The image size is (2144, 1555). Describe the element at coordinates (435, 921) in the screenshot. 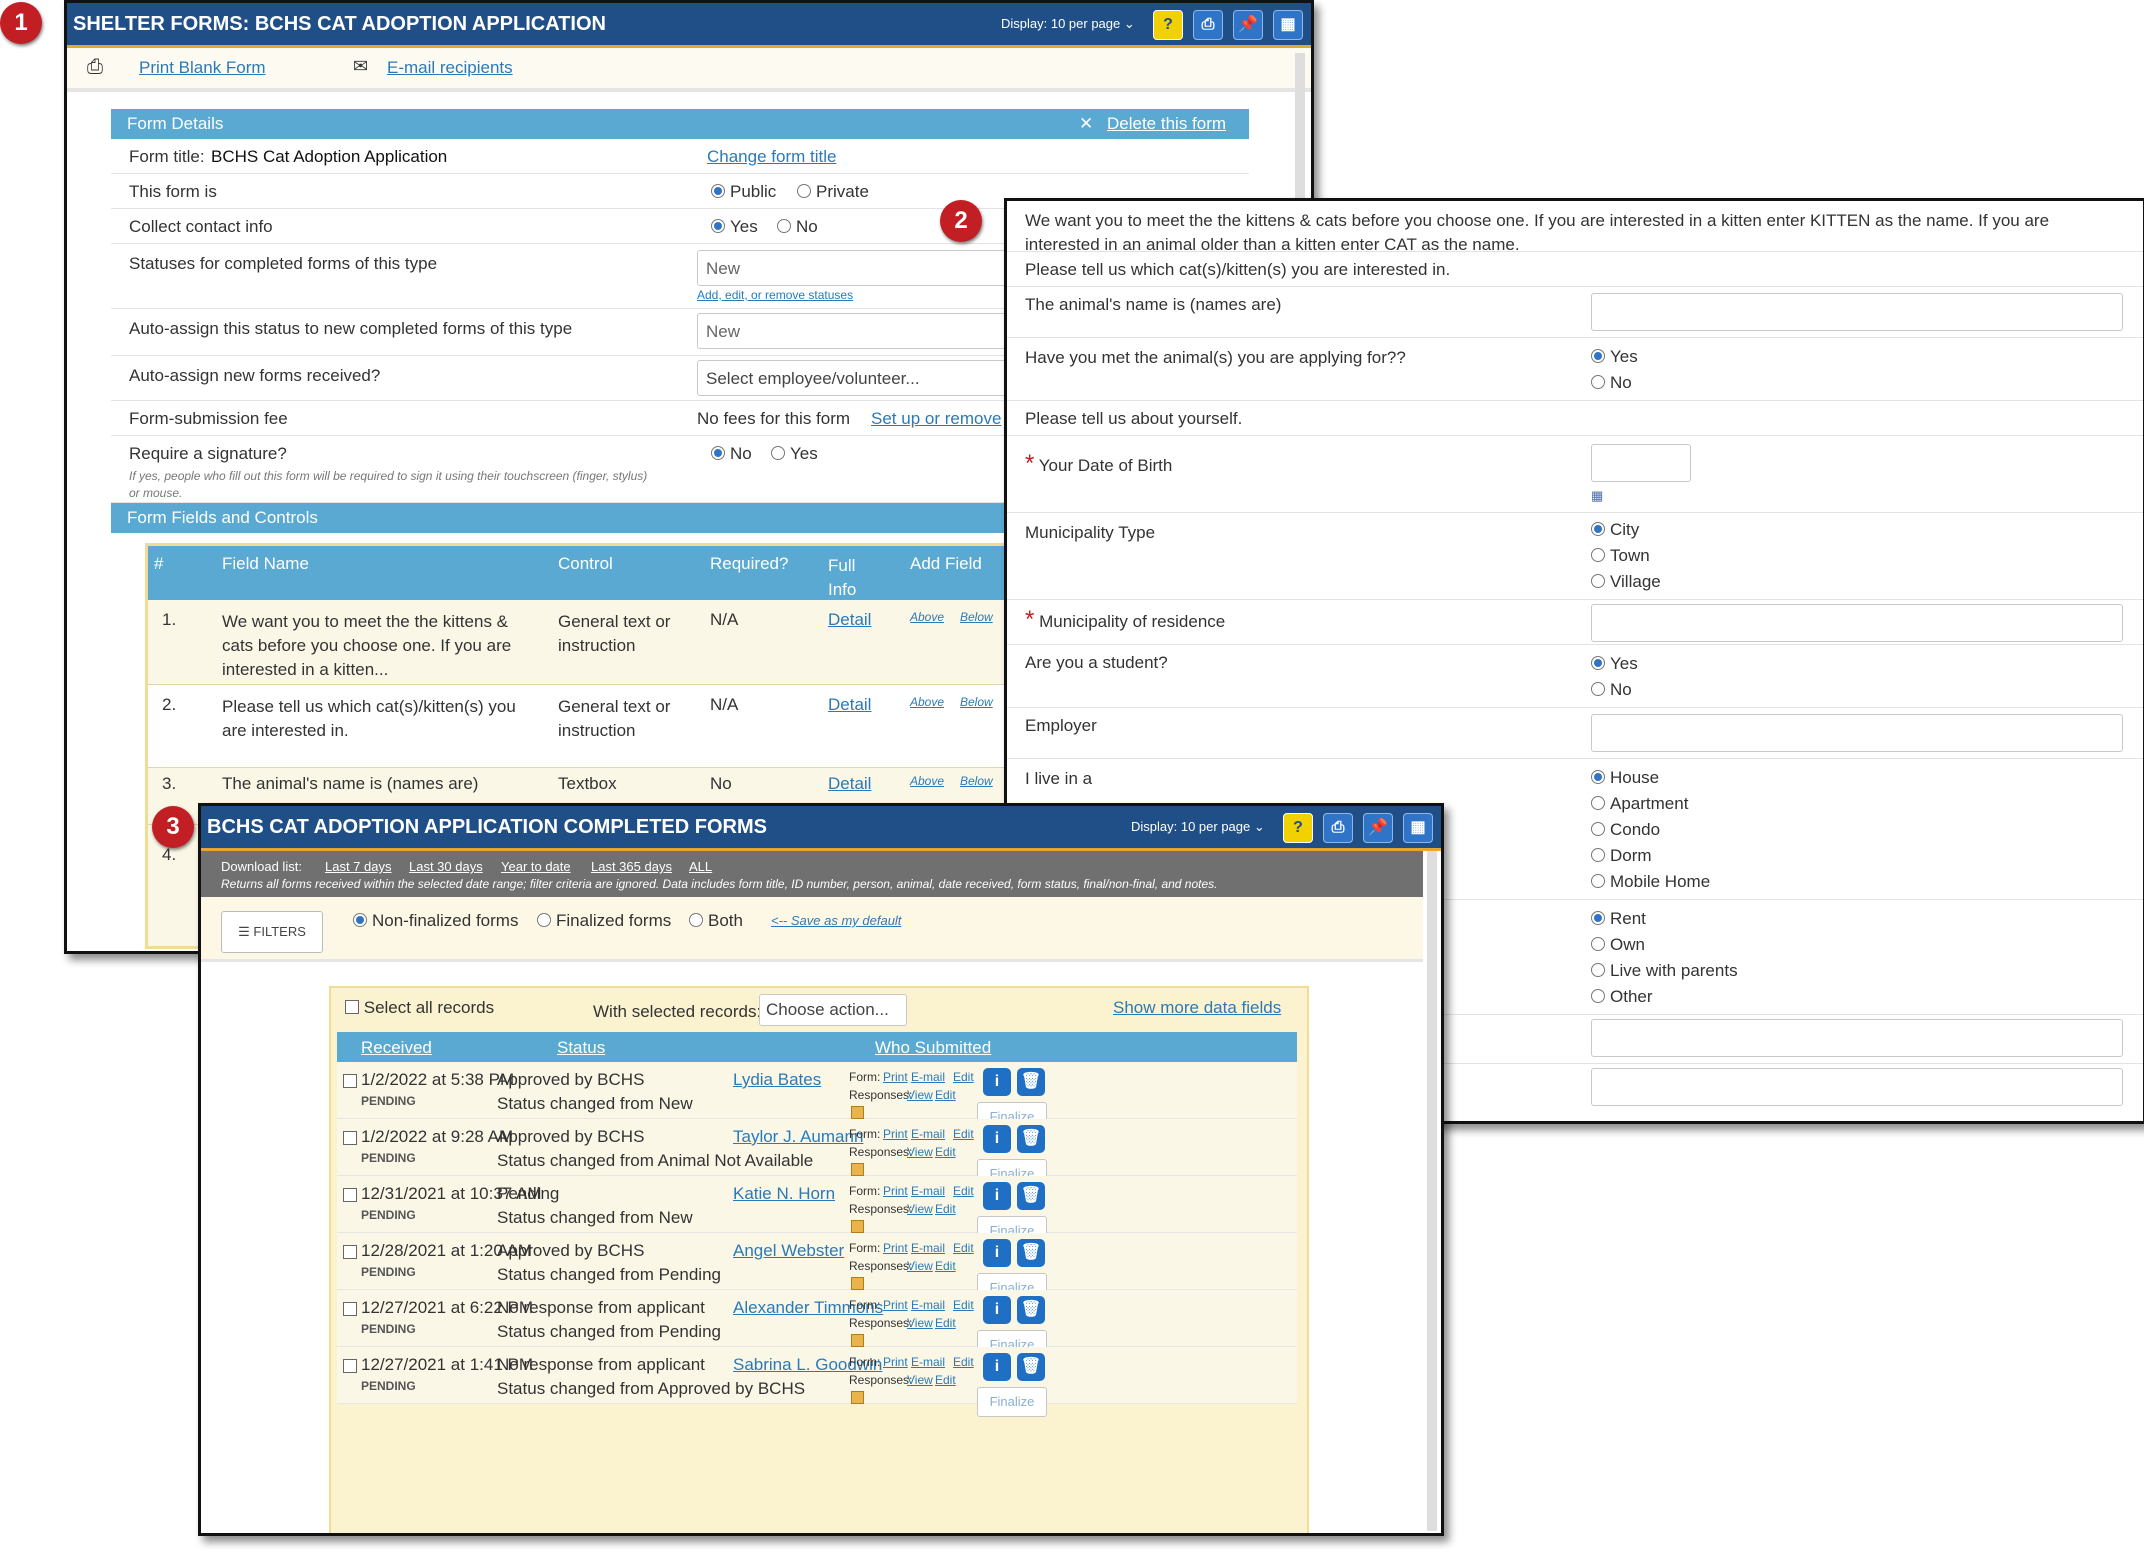

I see `non-finalized-radio: Non-finalized forms` at that location.